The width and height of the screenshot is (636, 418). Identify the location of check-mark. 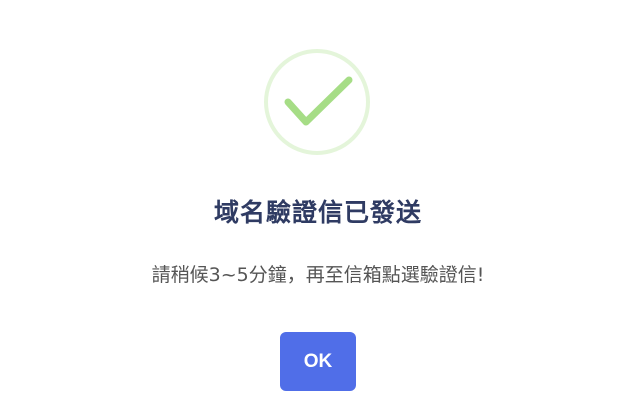
(318, 101).